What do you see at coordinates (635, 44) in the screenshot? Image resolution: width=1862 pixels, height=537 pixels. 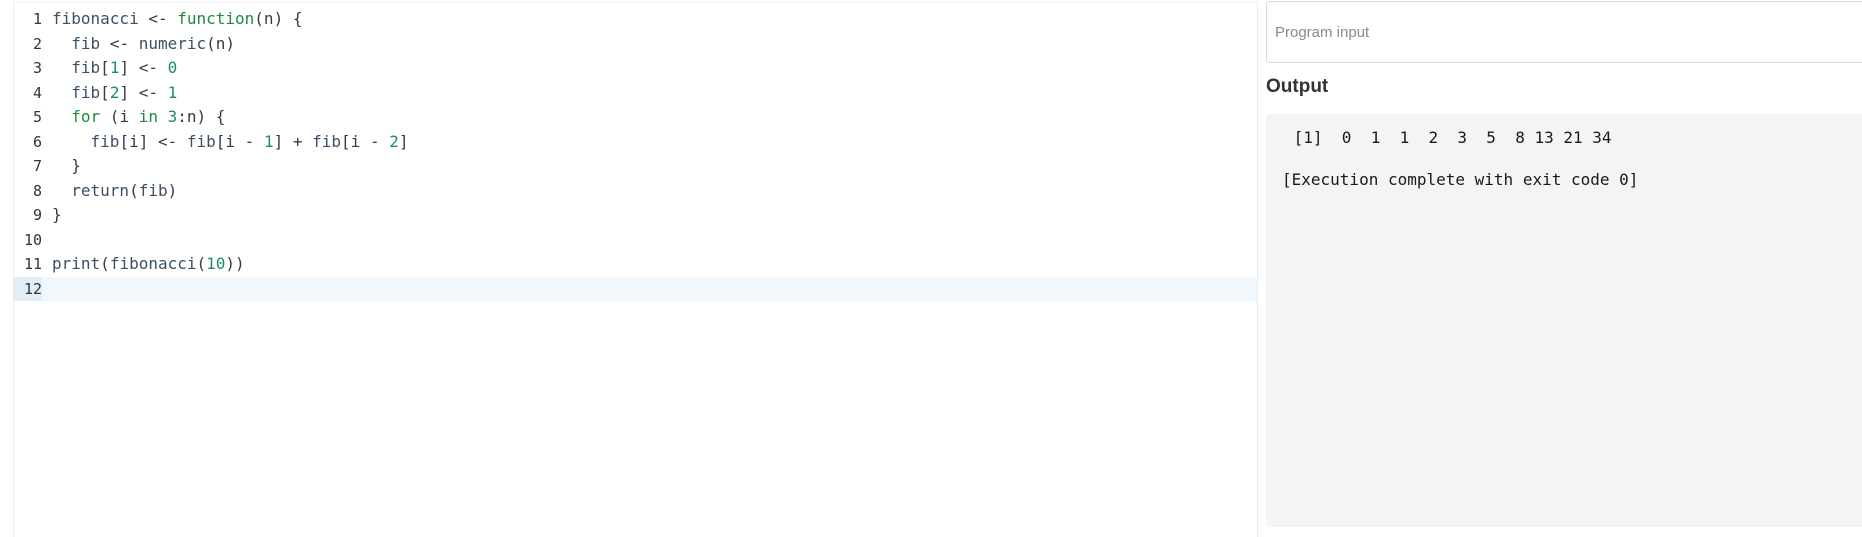 I see `code-line: 2 fib <- numeric(n)` at bounding box center [635, 44].